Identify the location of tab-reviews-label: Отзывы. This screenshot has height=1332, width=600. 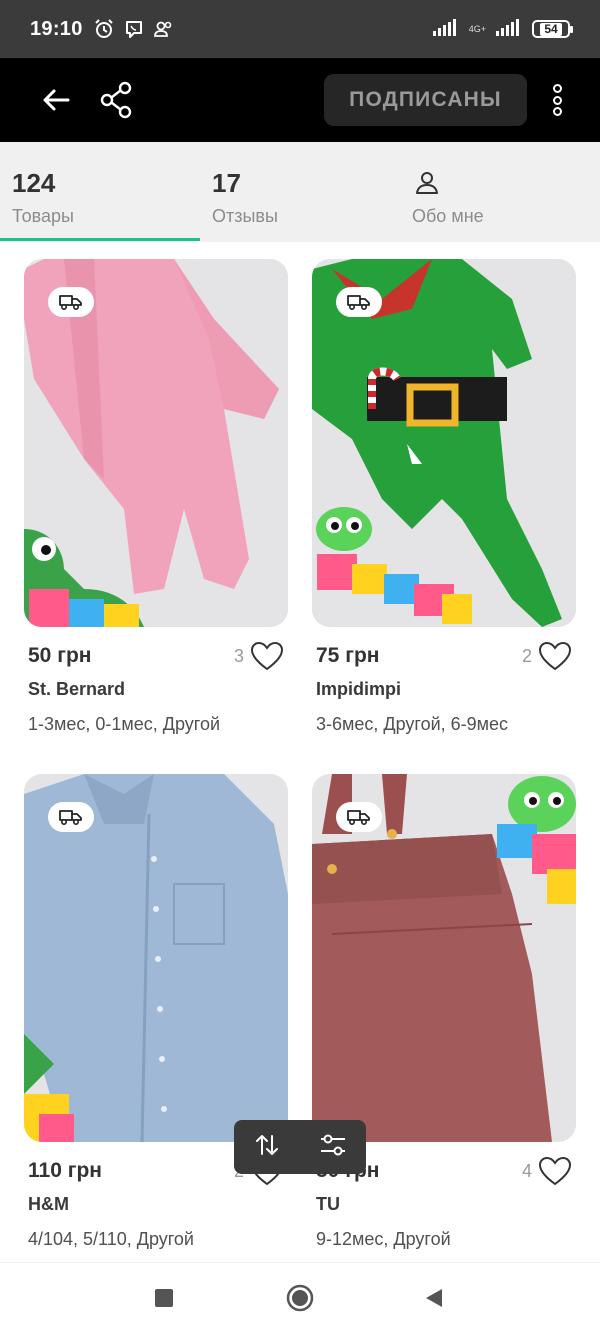
(245, 216).